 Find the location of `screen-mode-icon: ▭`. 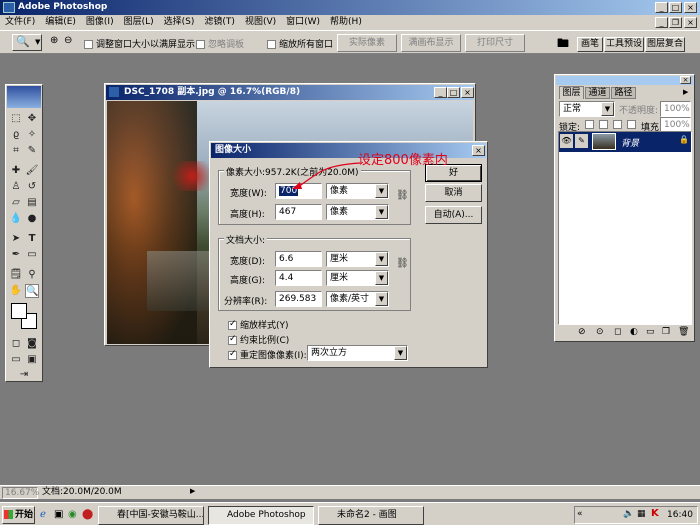

screen-mode-icon: ▭ is located at coordinates (16, 360).